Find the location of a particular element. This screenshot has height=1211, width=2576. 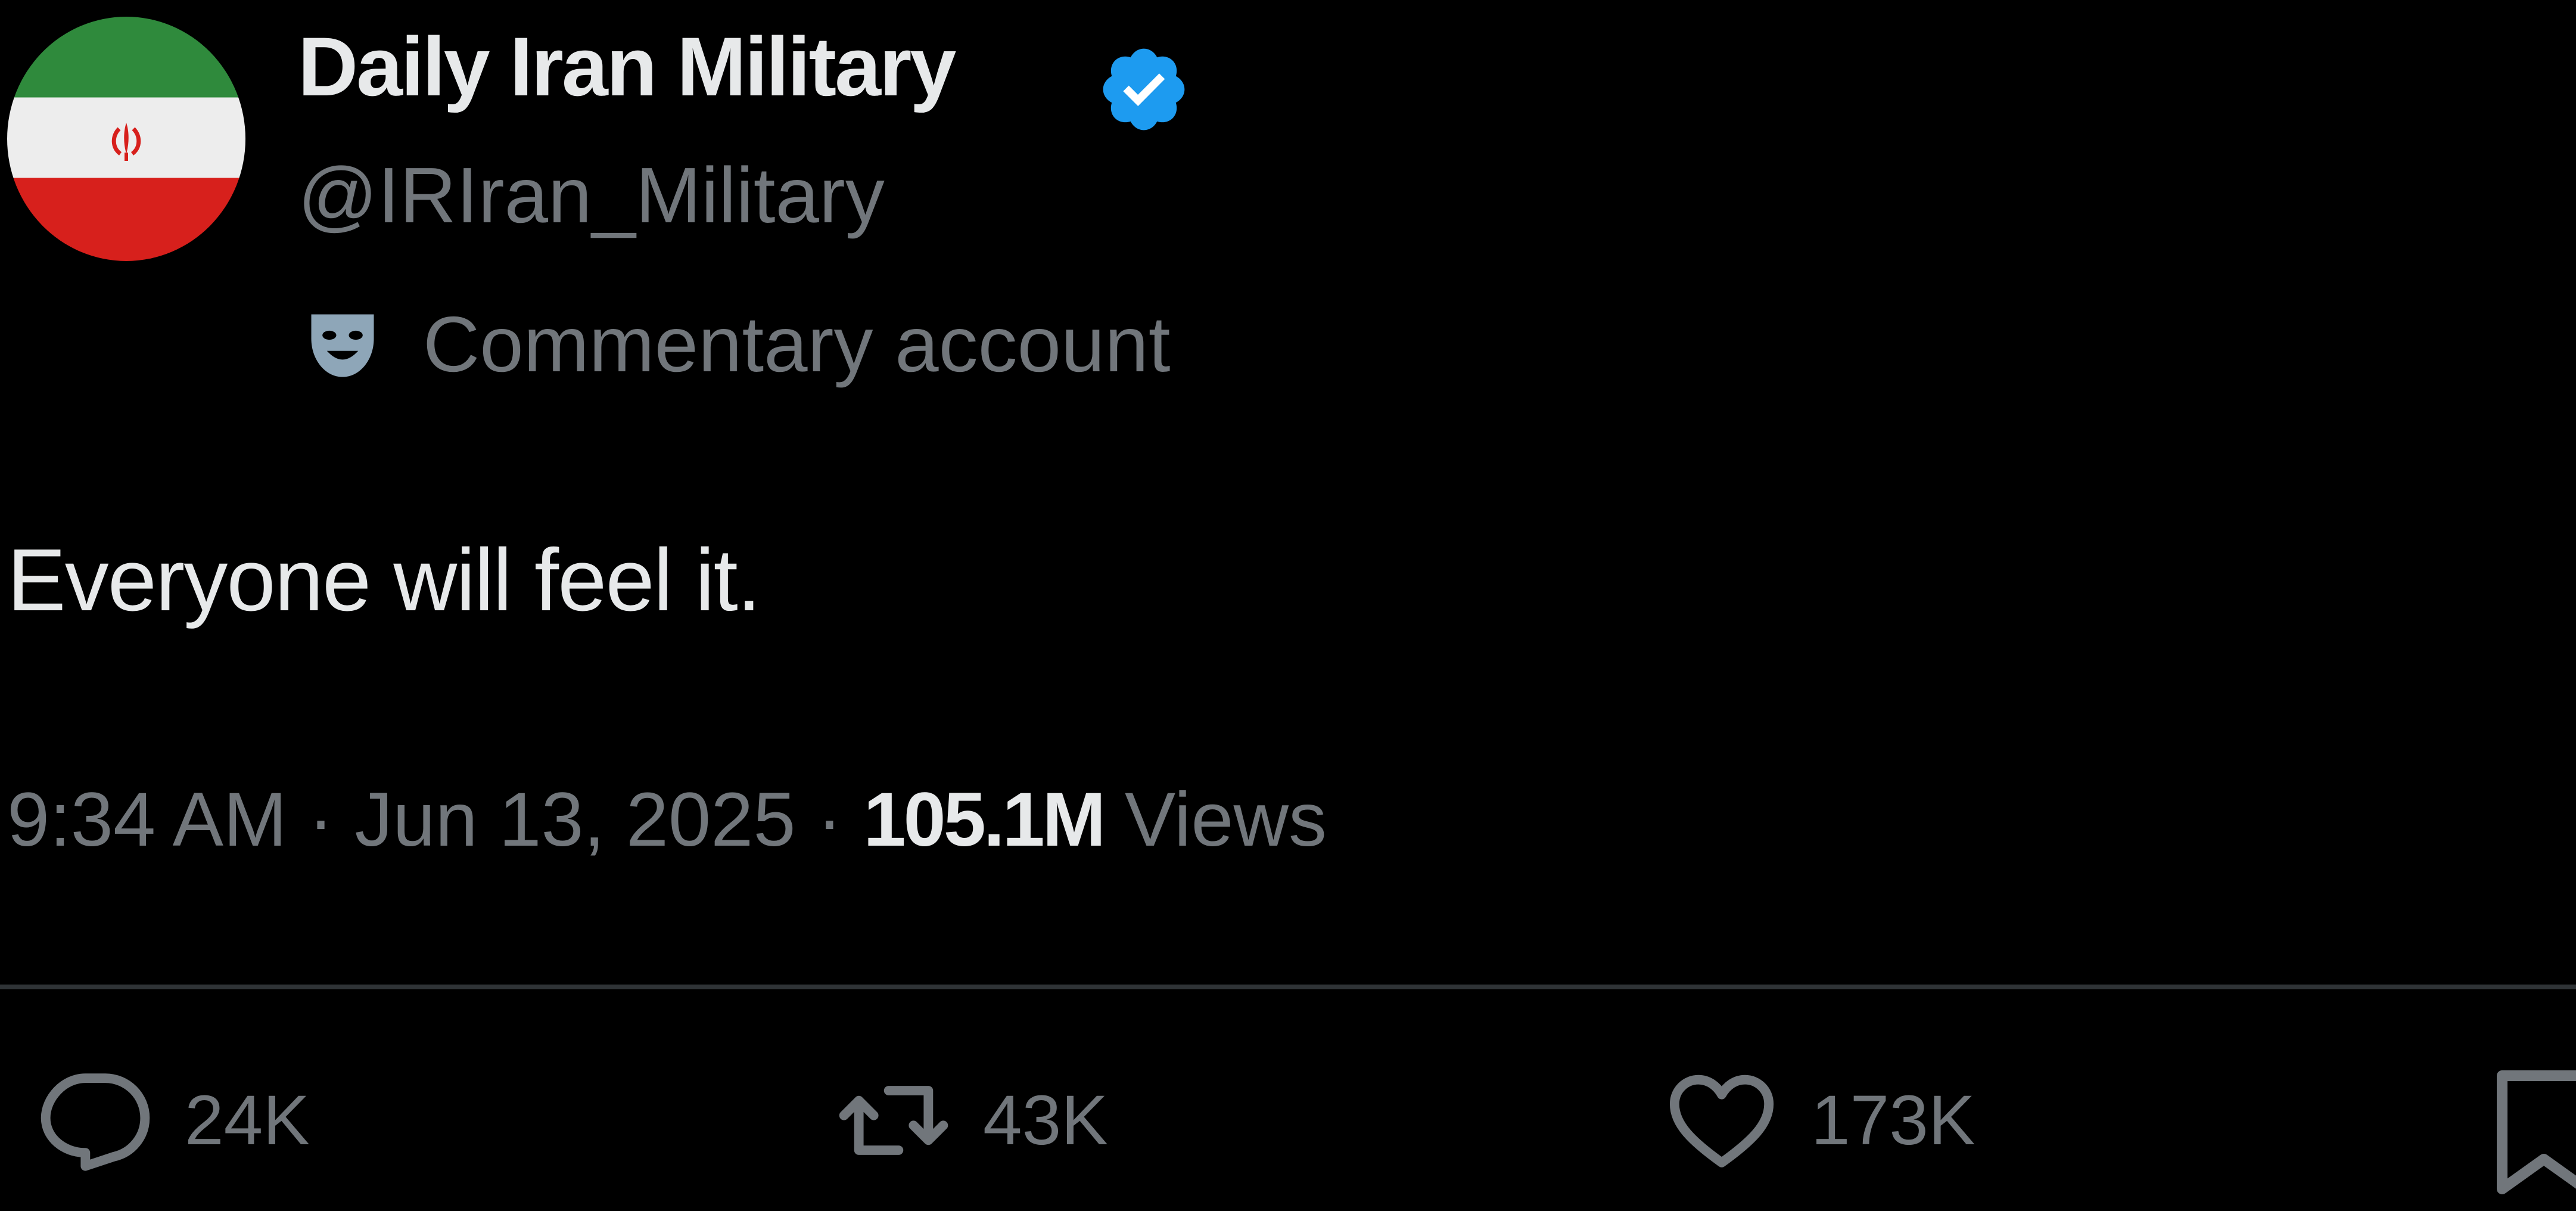

tweet-date: Jun 13, 2025 is located at coordinates (574, 820).